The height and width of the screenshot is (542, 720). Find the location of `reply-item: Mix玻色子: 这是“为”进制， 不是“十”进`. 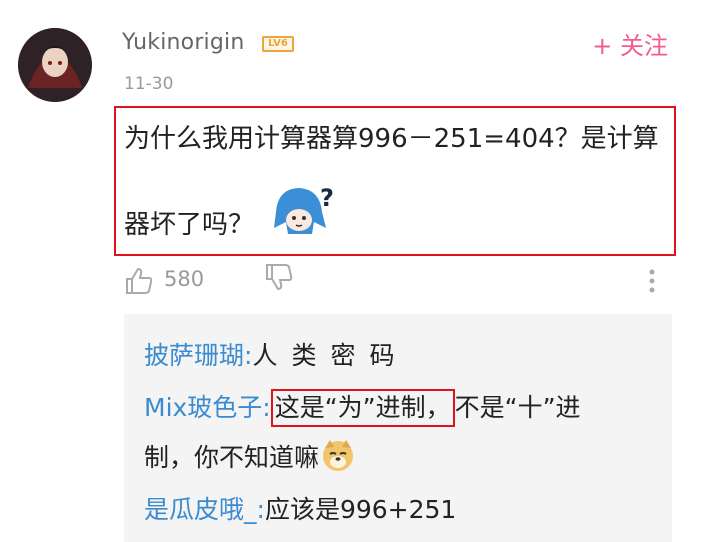

reply-item: Mix玻色子: 这是“为”进制， 不是“十”进 is located at coordinates (362, 407).